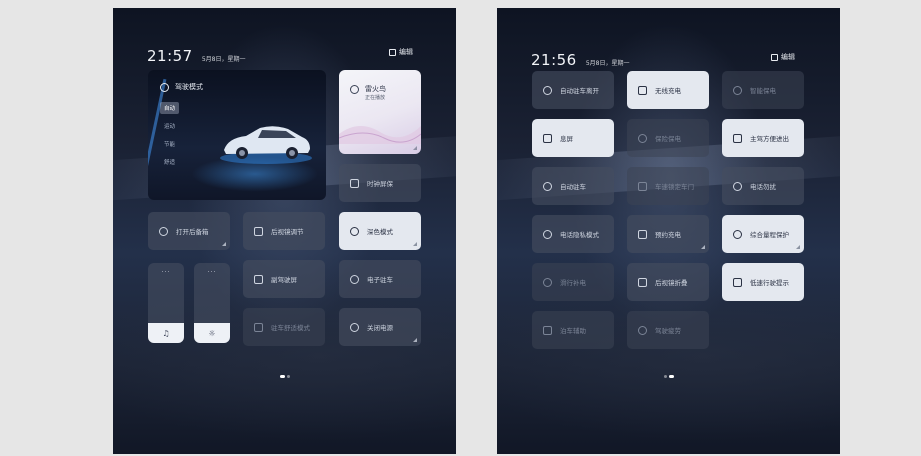 This screenshot has width=921, height=456. What do you see at coordinates (169, 126) in the screenshot?
I see `drive-mode-sport: 运动` at bounding box center [169, 126].